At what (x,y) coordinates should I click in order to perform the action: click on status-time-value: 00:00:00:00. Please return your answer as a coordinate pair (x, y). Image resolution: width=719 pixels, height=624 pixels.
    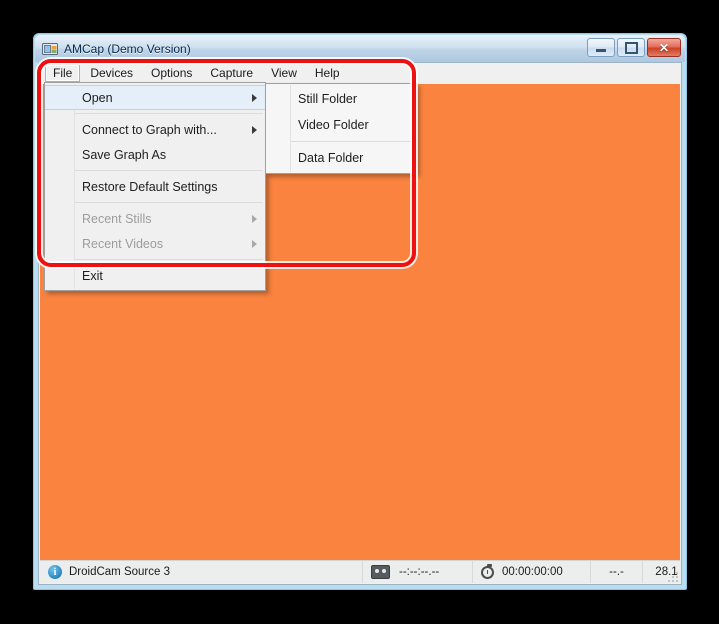
    Looking at the image, I should click on (532, 572).